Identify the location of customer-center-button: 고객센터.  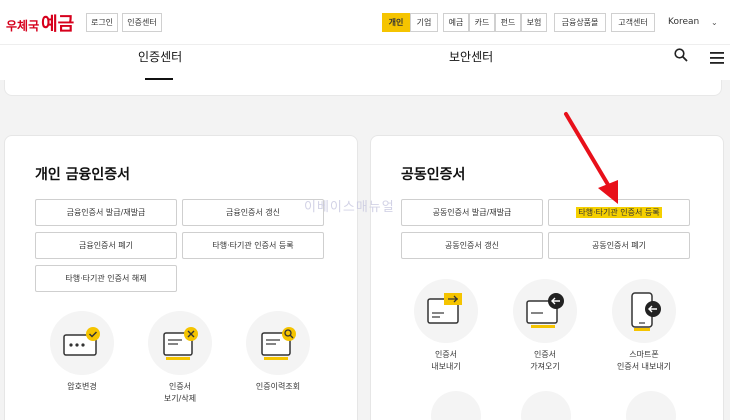
(633, 22).